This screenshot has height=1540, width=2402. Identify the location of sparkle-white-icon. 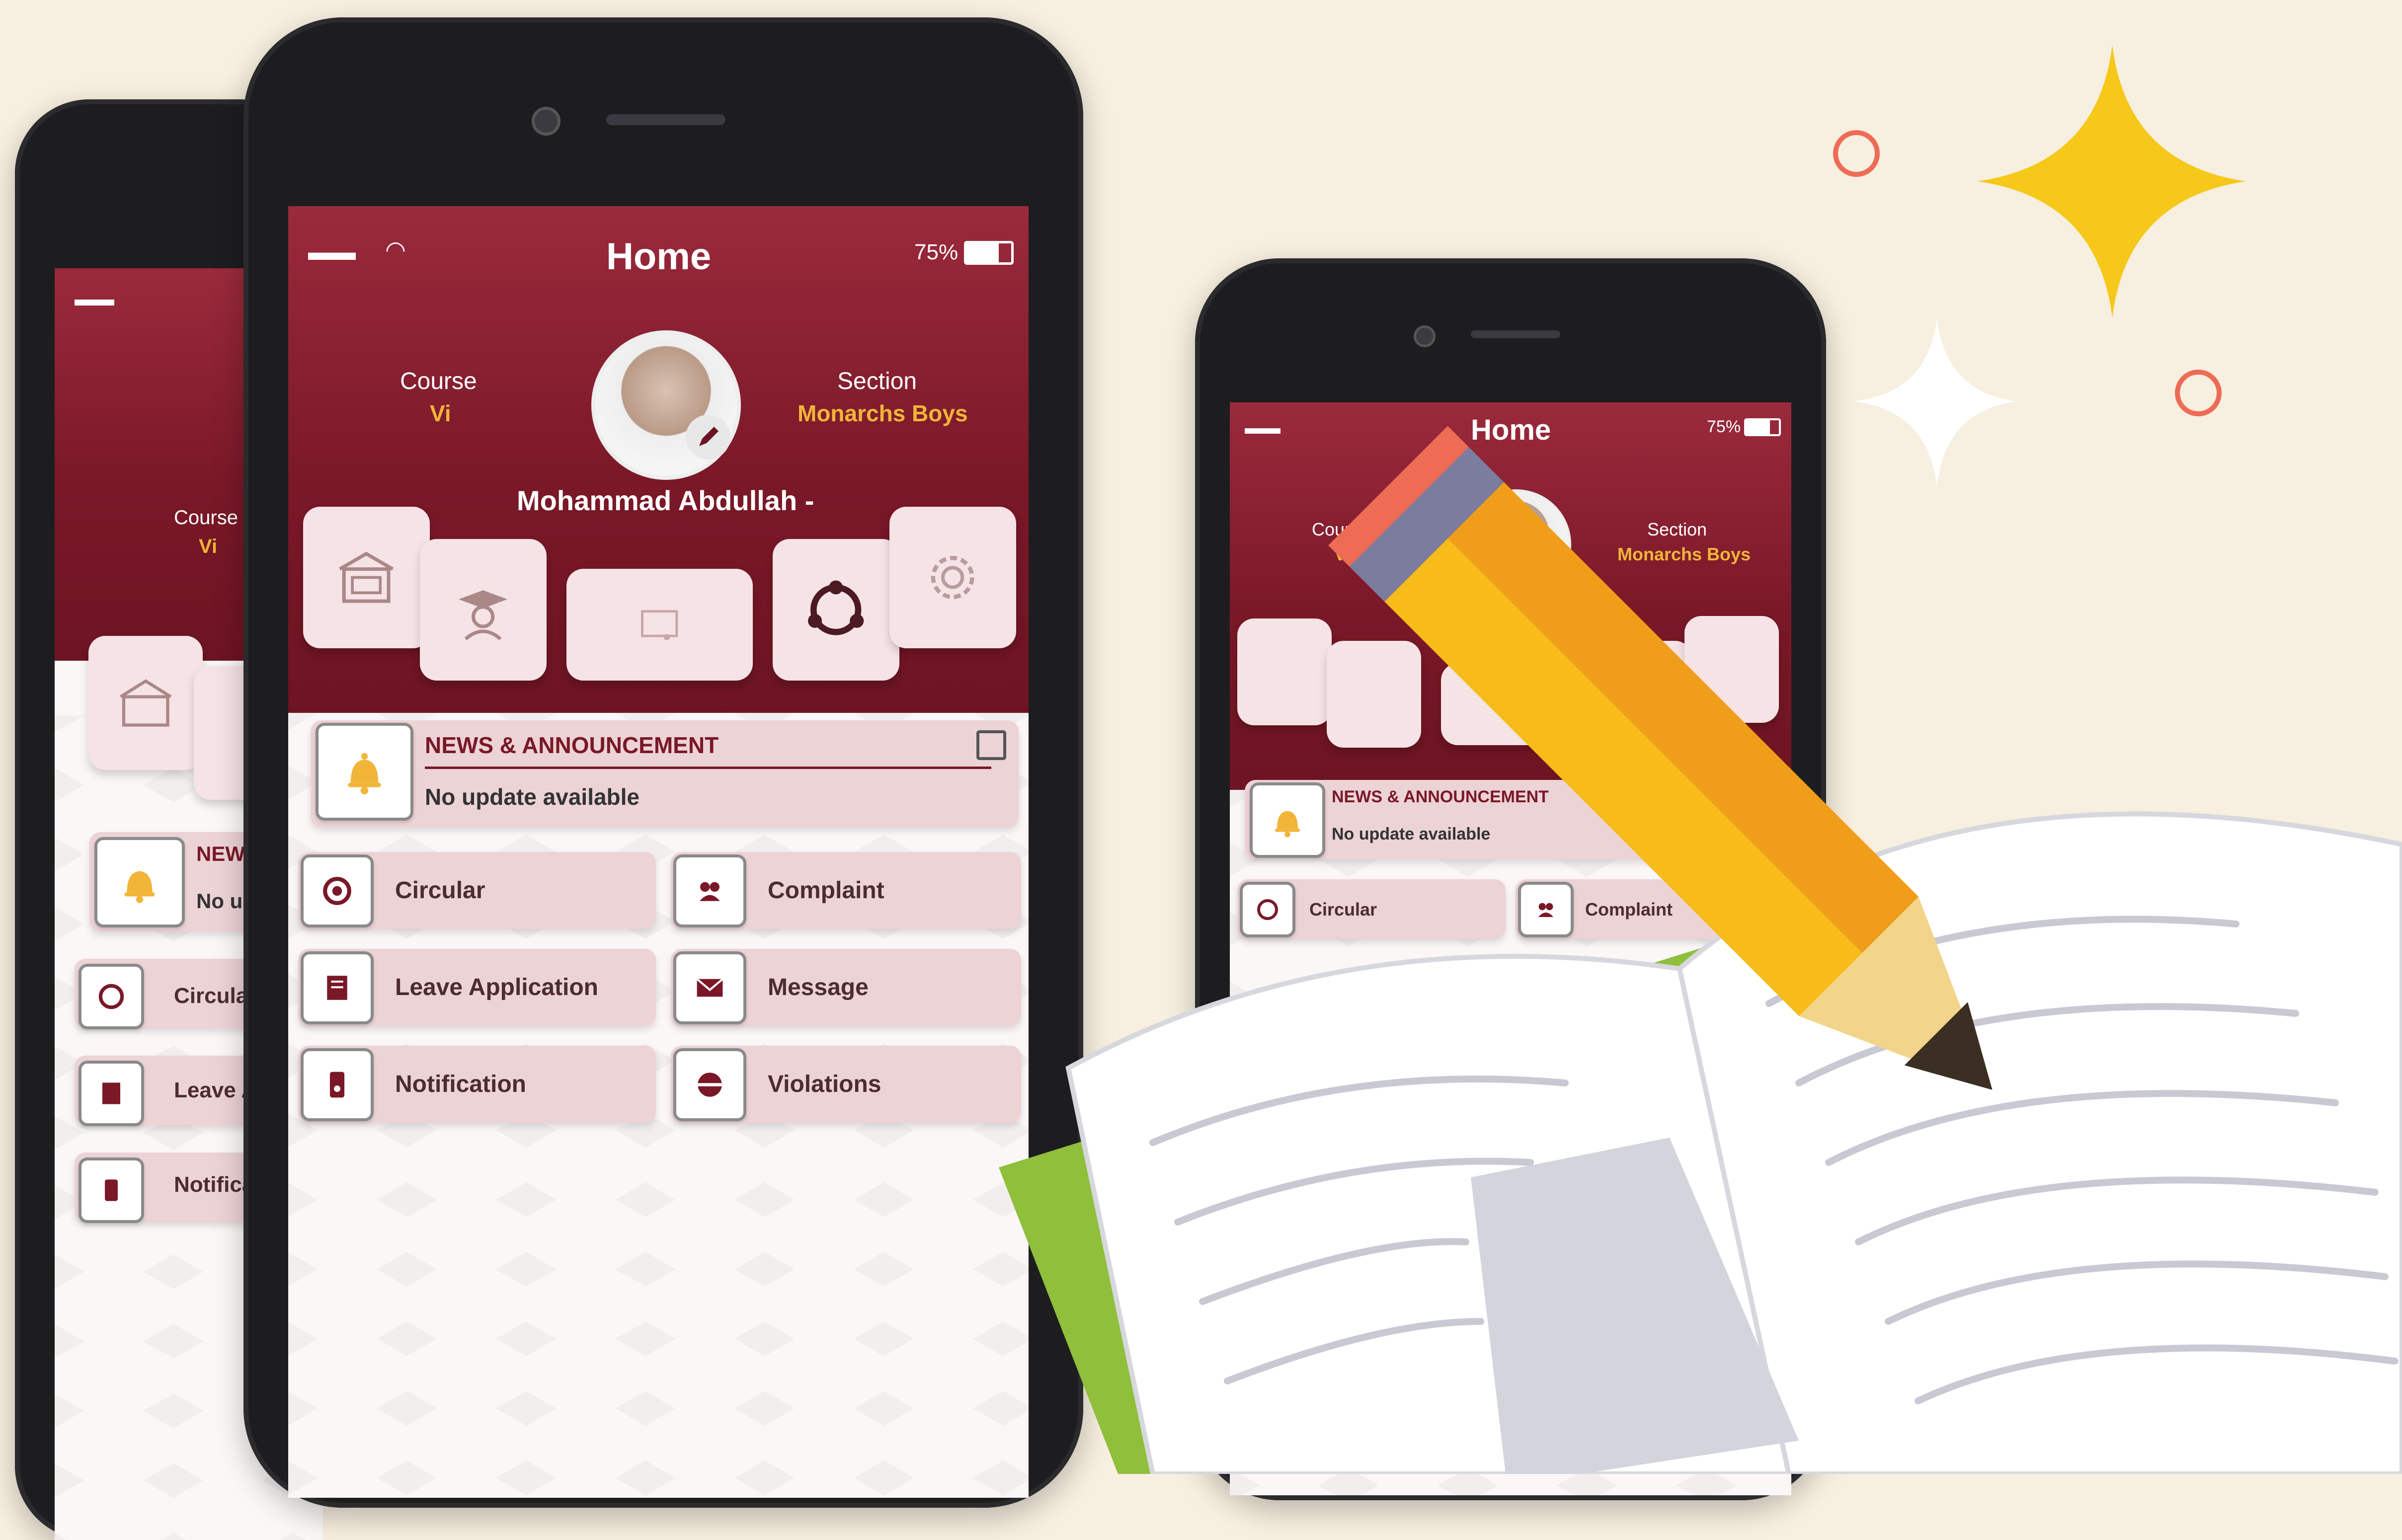
(1935, 402).